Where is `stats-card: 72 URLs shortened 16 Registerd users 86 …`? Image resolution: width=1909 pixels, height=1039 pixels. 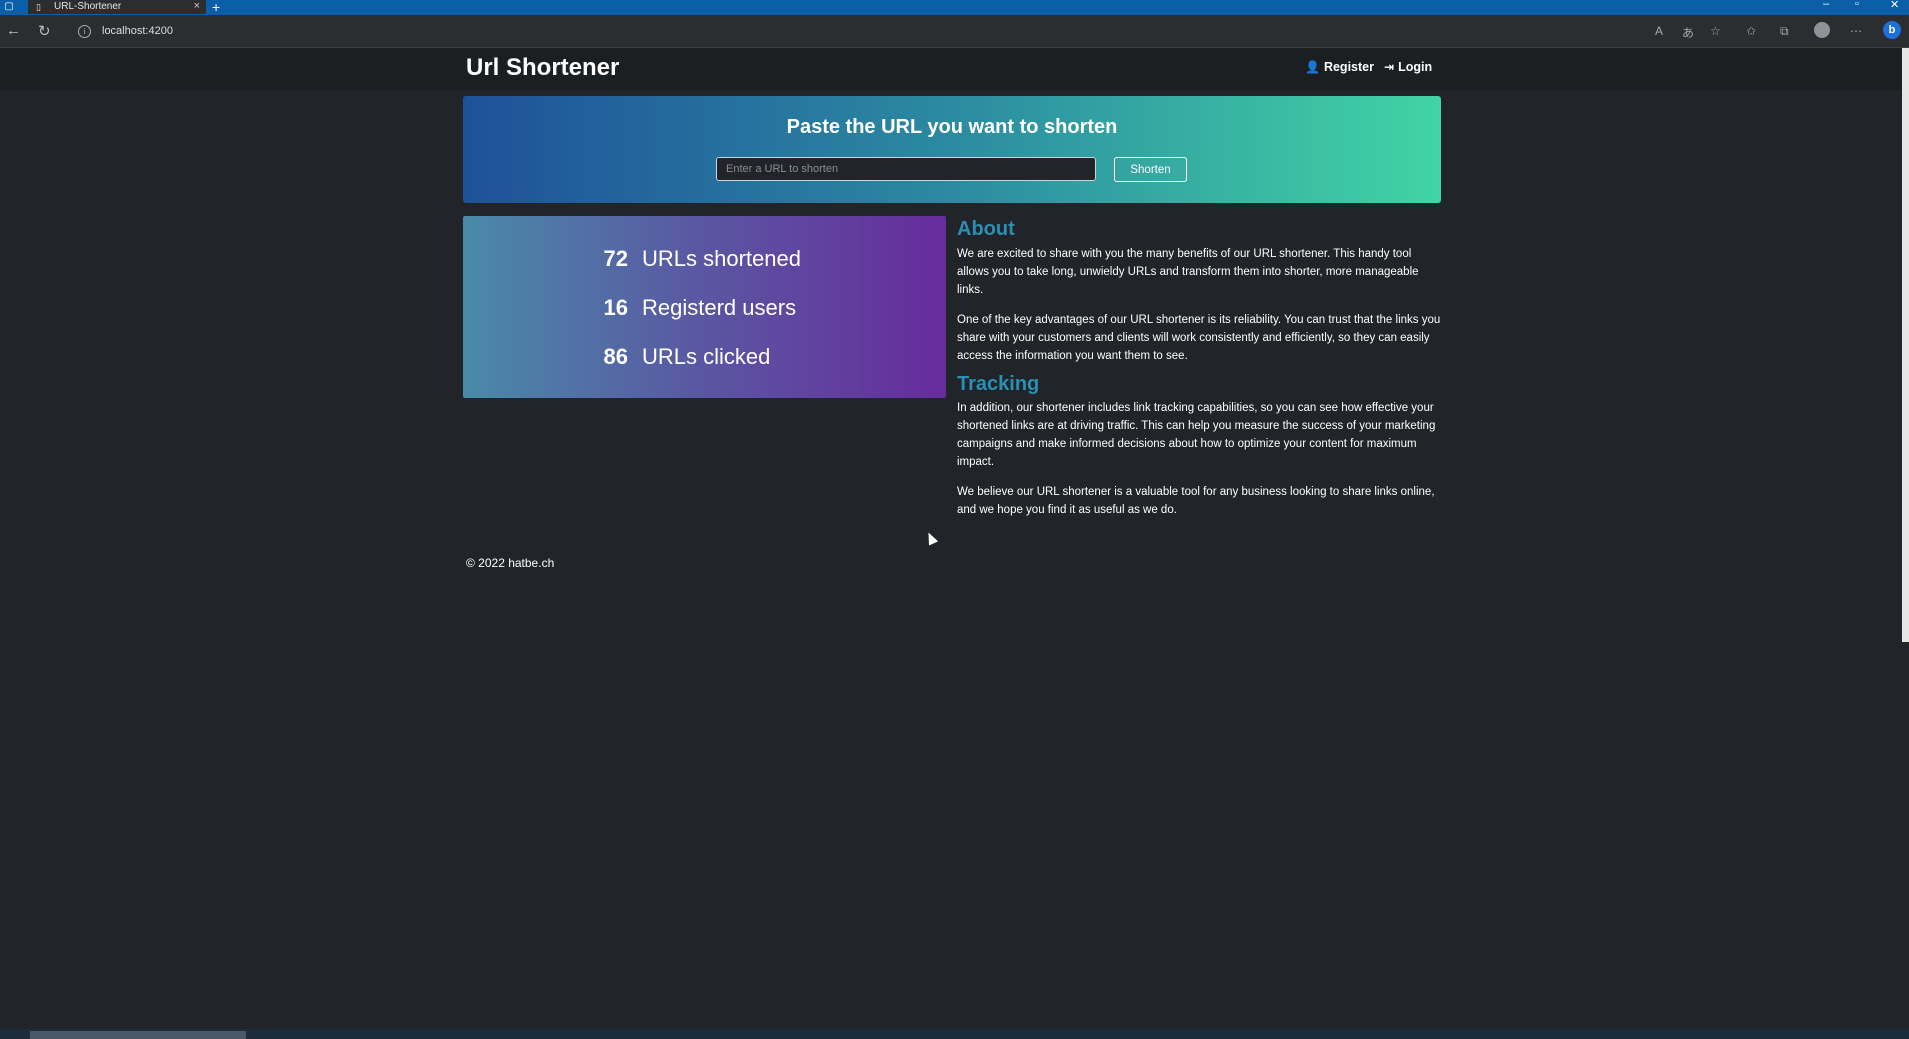 stats-card: 72 URLs shortened 16 Registerd users 86 … is located at coordinates (704, 307).